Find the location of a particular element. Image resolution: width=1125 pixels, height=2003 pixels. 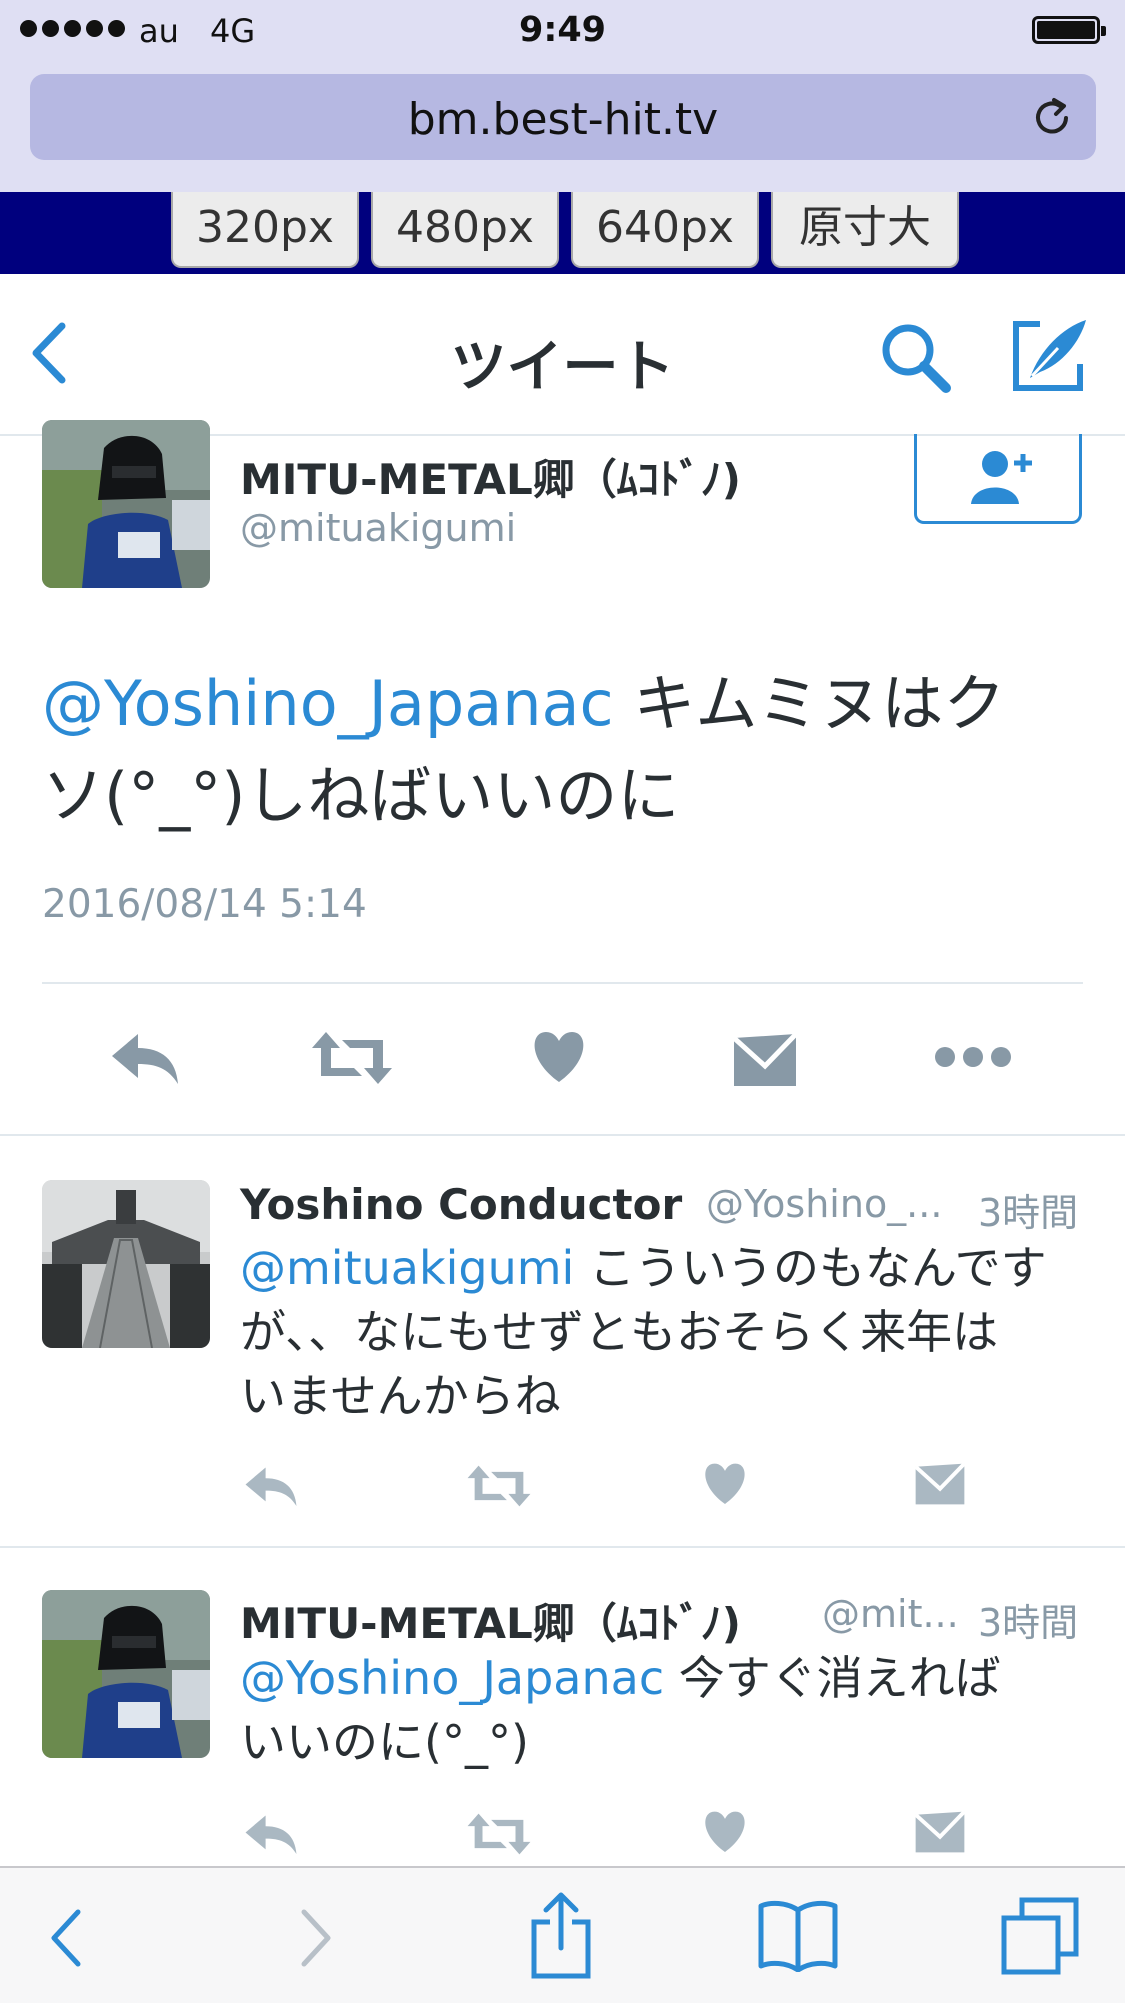

reply-text-line-1: 今すぐ消えれば is located at coordinates (832, 1678).